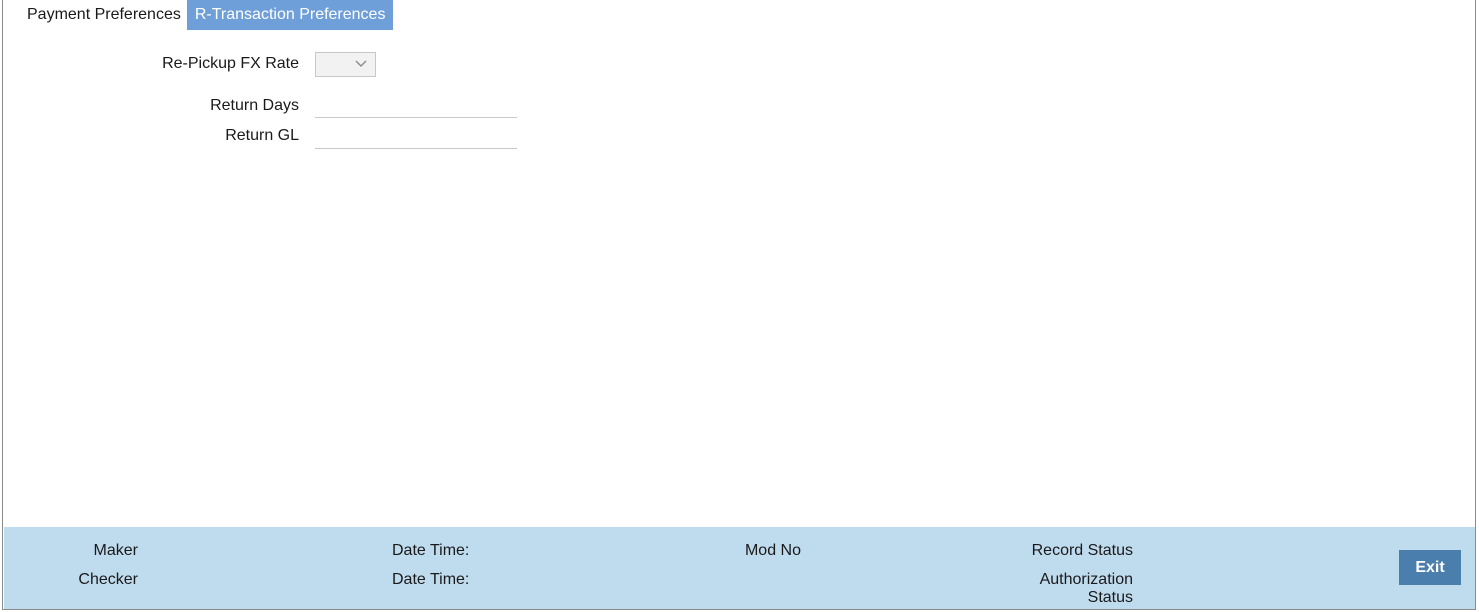 The image size is (1479, 612). Describe the element at coordinates (290, 15) in the screenshot. I see `tab-r-transaction-preferences: R-Transaction Preferences` at that location.